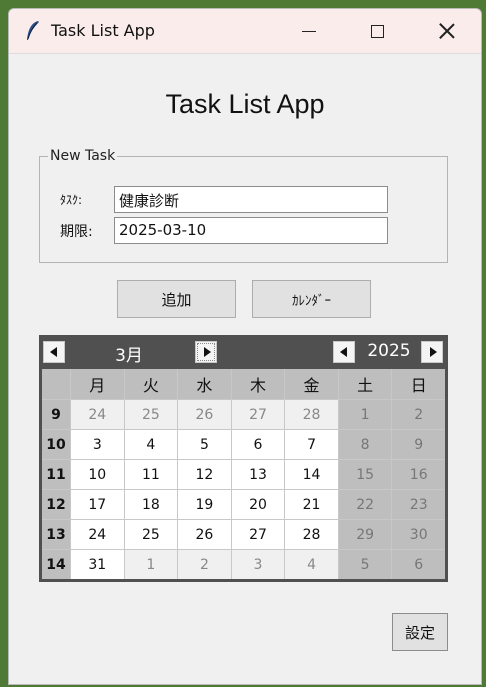 Image resolution: width=486 pixels, height=687 pixels. I want to click on maximize-button, so click(377, 31).